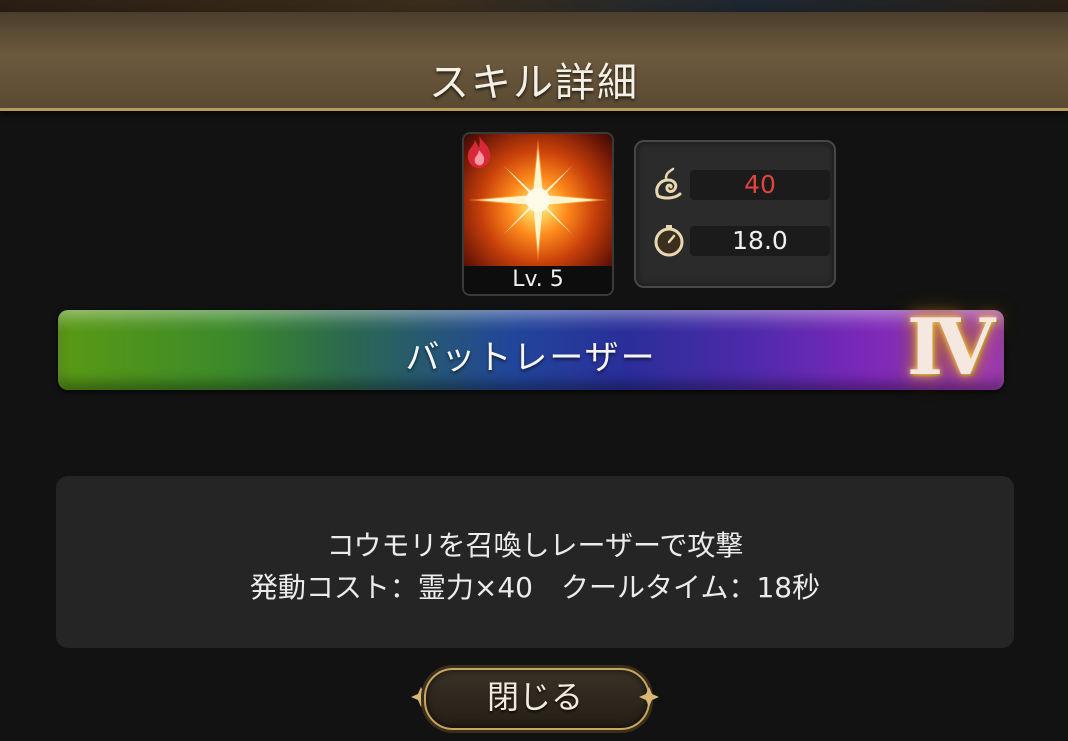 Image resolution: width=1068 pixels, height=741 pixels. I want to click on cost-row: 40, so click(740, 184).